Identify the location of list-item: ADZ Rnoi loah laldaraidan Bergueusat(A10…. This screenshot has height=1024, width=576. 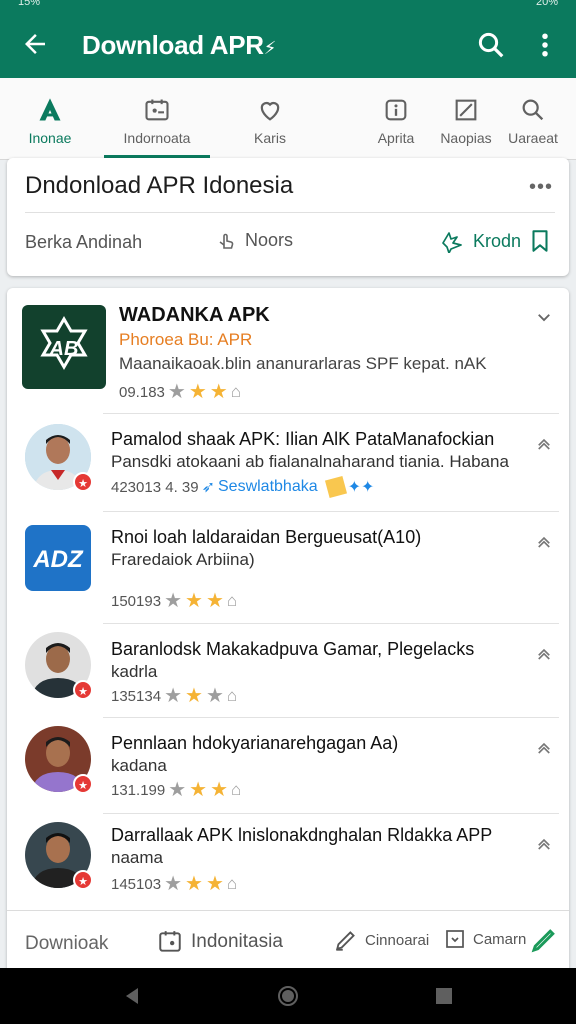
(288, 568).